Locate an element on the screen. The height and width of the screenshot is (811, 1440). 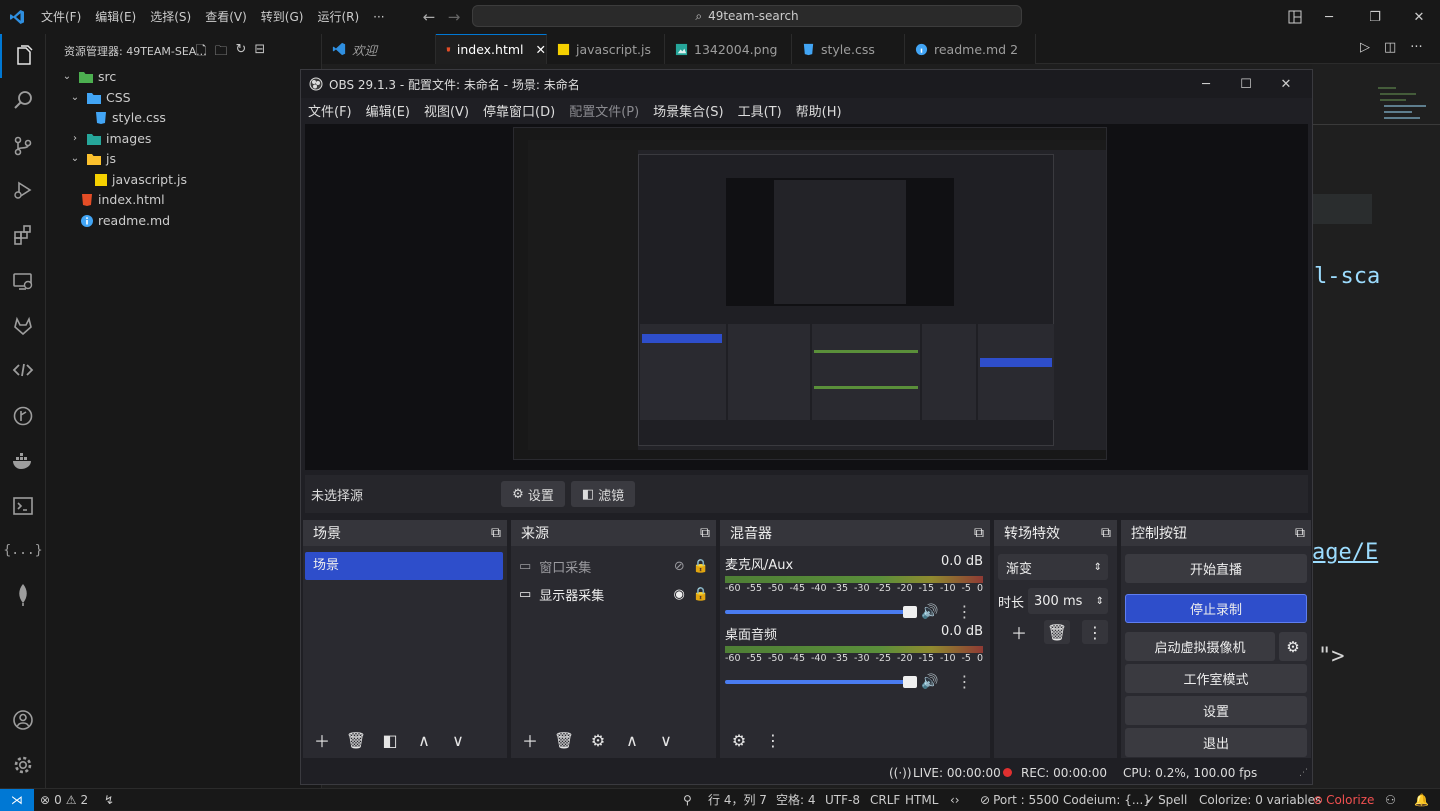
copilot-icon: ⚇ is located at coordinates (1390, 800).